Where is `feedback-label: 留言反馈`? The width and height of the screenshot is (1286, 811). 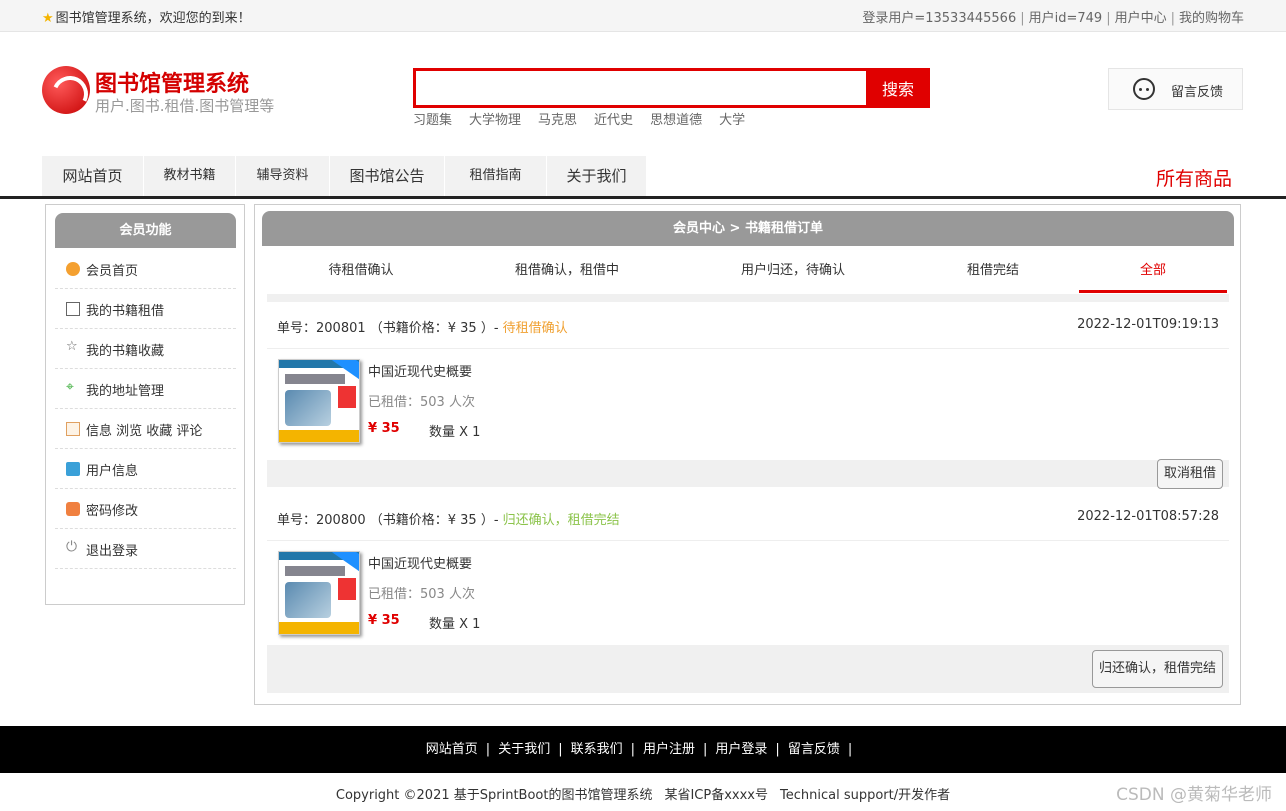 feedback-label: 留言反馈 is located at coordinates (1197, 92).